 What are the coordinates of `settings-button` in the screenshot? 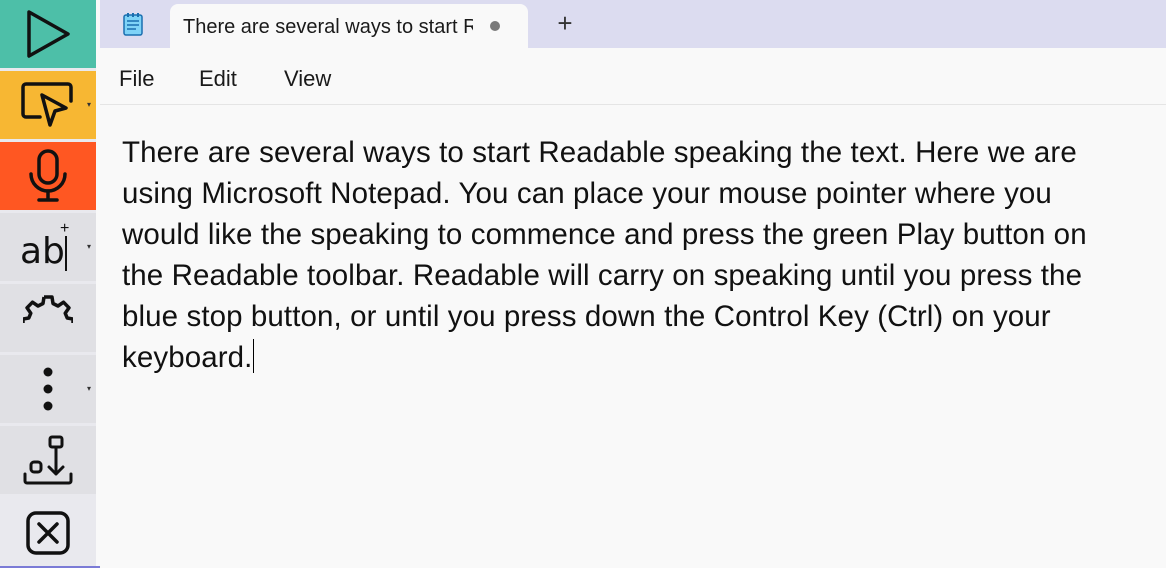 It's located at (48, 318).